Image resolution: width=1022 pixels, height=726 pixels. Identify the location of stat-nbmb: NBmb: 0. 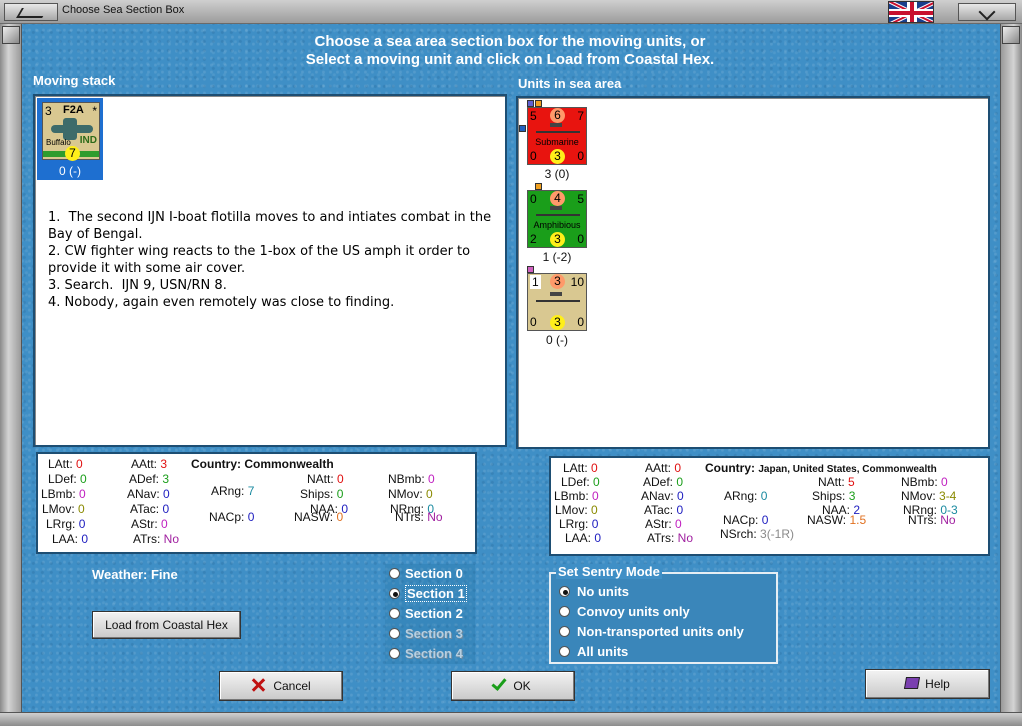
(924, 482).